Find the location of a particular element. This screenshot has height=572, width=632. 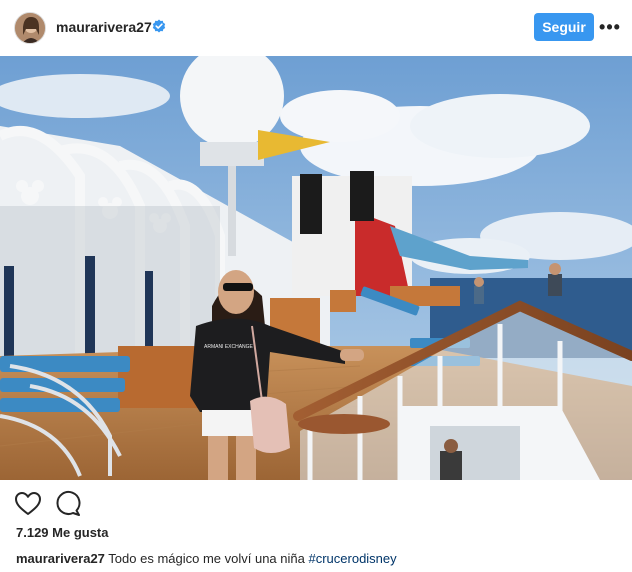

post-header: maurarivera27 Seguir ••• is located at coordinates (316, 28).